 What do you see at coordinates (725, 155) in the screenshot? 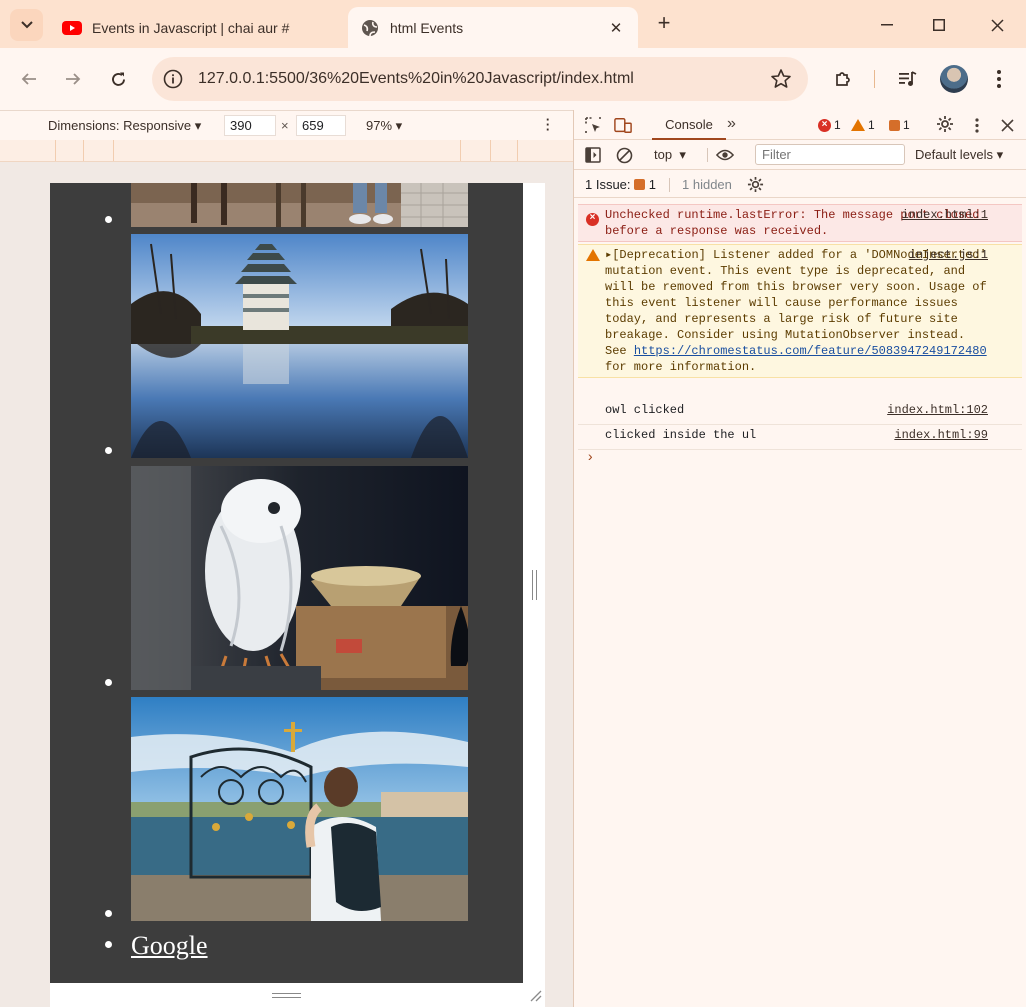
I see `live-expression-eye-icon` at bounding box center [725, 155].